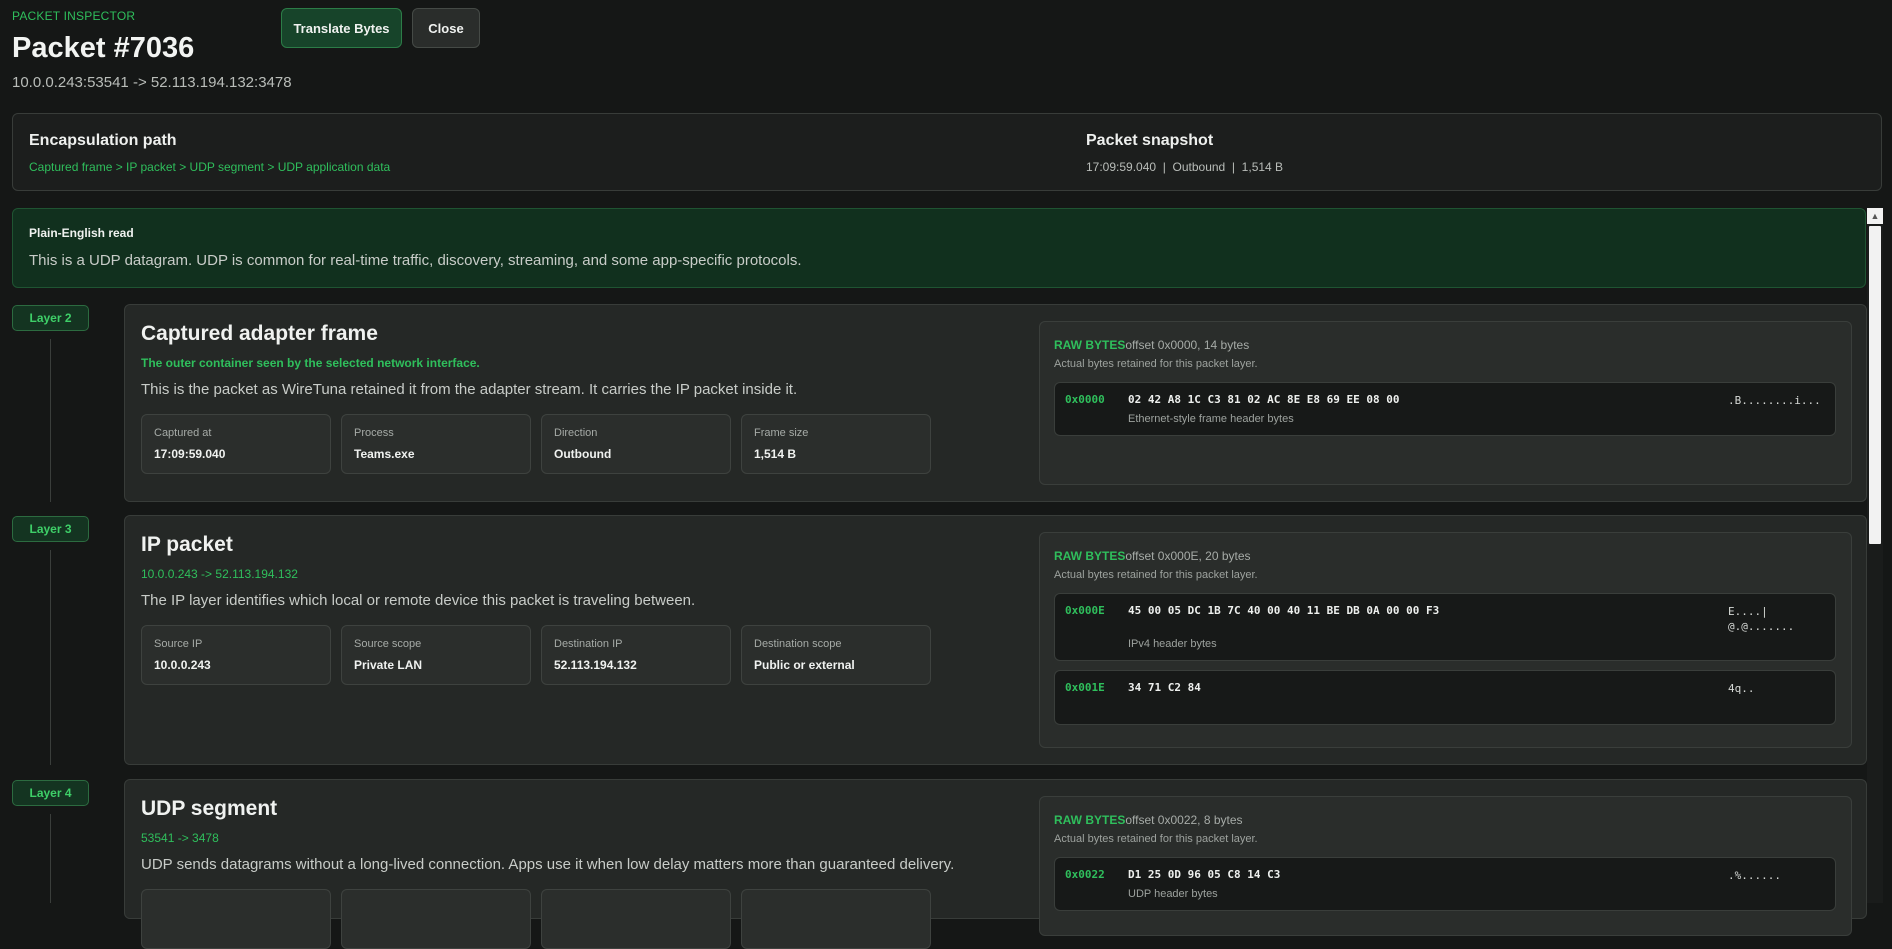 The width and height of the screenshot is (1892, 949). I want to click on field-label: Captured at, so click(183, 433).